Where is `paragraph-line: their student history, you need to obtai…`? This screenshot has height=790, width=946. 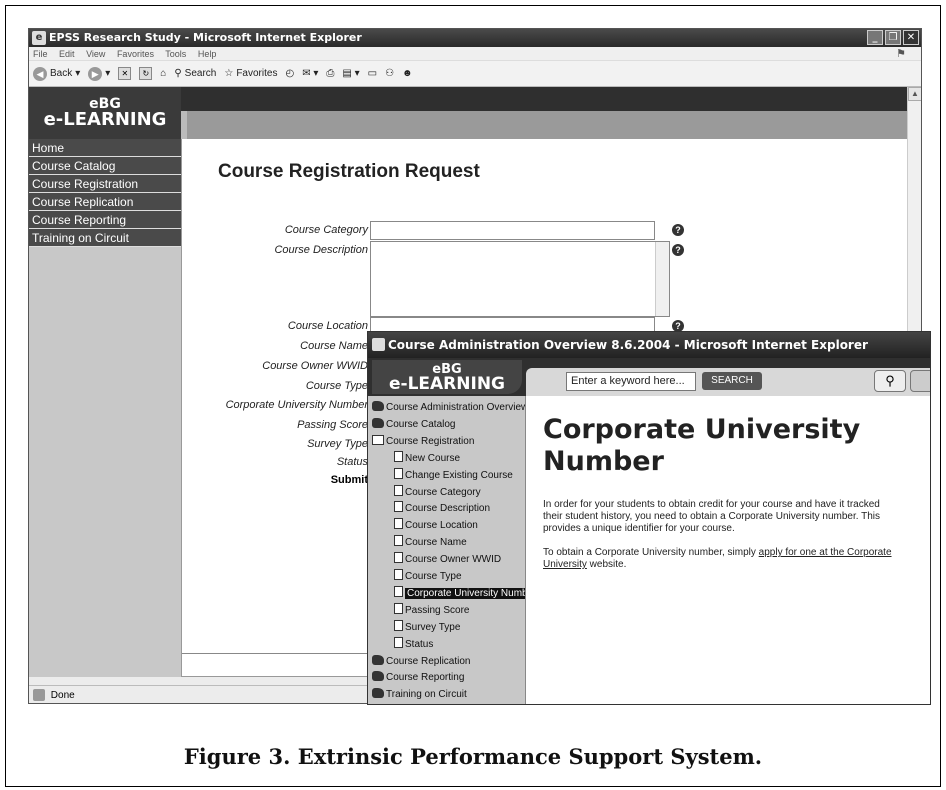
paragraph-line: their student history, you need to obtai… is located at coordinates (712, 516).